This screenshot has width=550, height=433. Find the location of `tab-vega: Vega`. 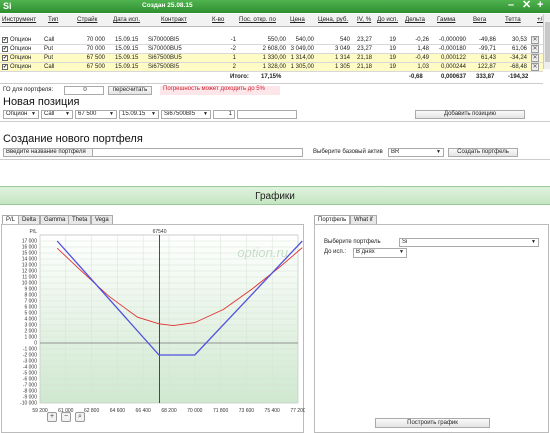

tab-vega: Vega is located at coordinates (102, 219).